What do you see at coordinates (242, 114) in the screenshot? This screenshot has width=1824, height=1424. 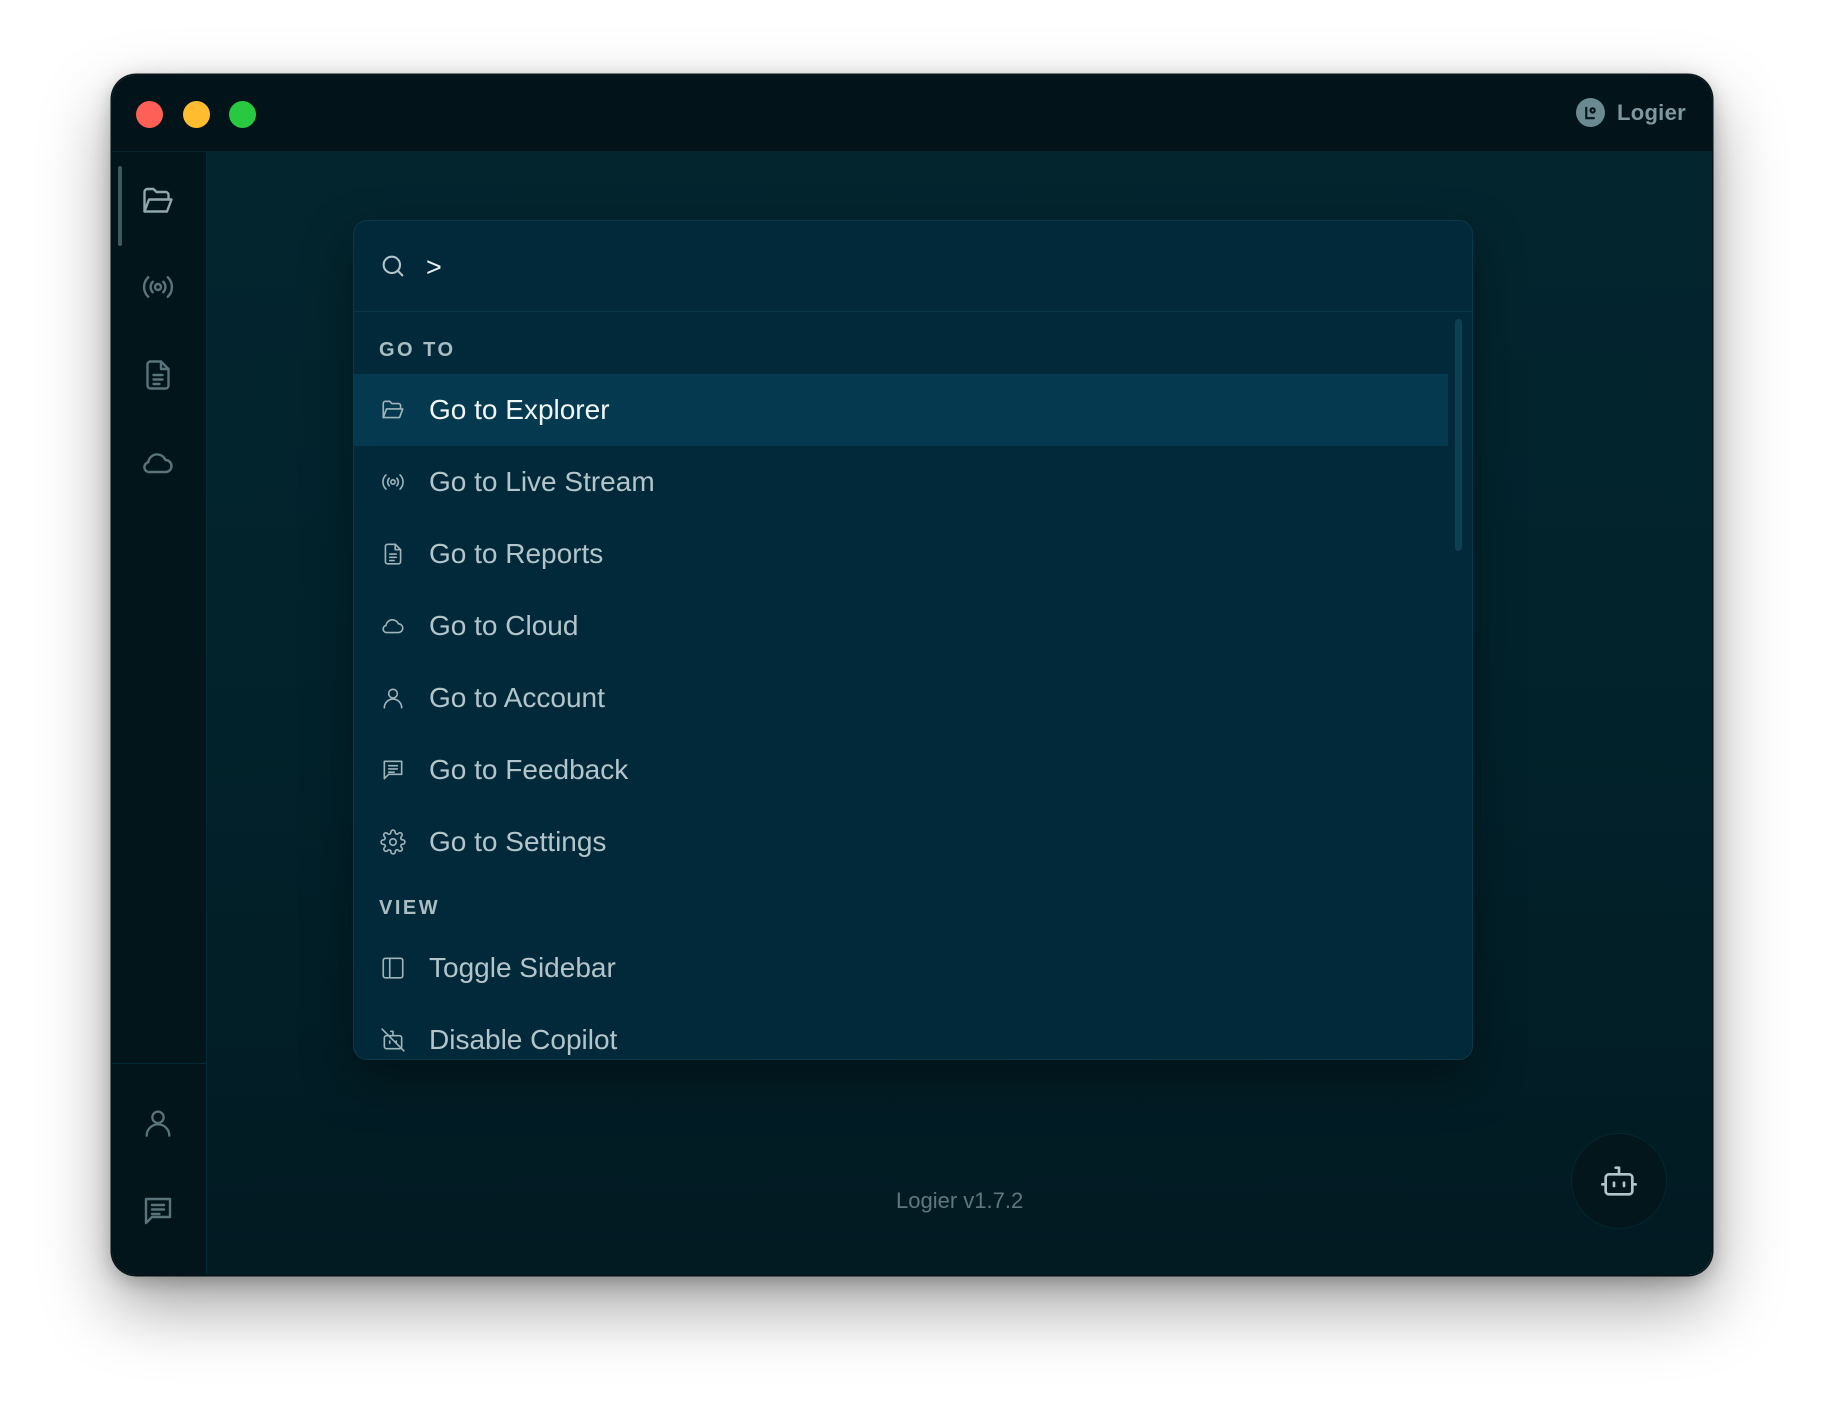 I see `maximize-window-button` at bounding box center [242, 114].